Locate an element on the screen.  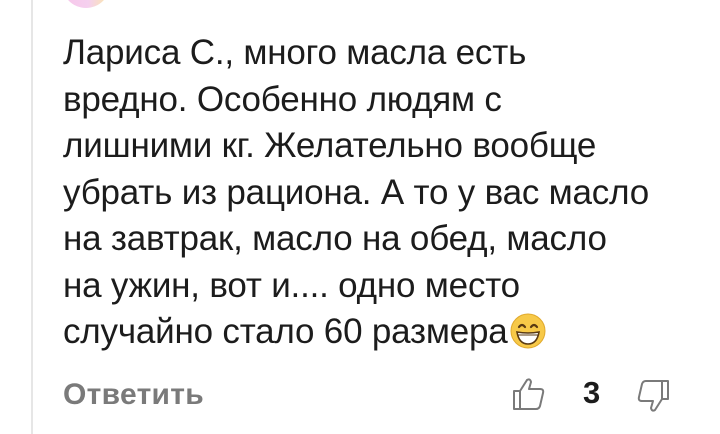
dislike-button is located at coordinates (653, 396).